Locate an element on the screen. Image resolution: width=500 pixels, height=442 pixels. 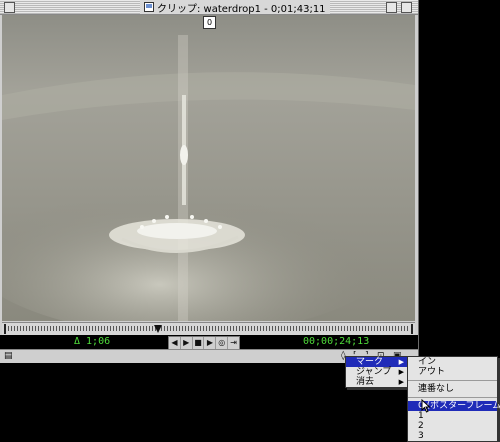
timeline-scrubber is located at coordinates (208, 328).